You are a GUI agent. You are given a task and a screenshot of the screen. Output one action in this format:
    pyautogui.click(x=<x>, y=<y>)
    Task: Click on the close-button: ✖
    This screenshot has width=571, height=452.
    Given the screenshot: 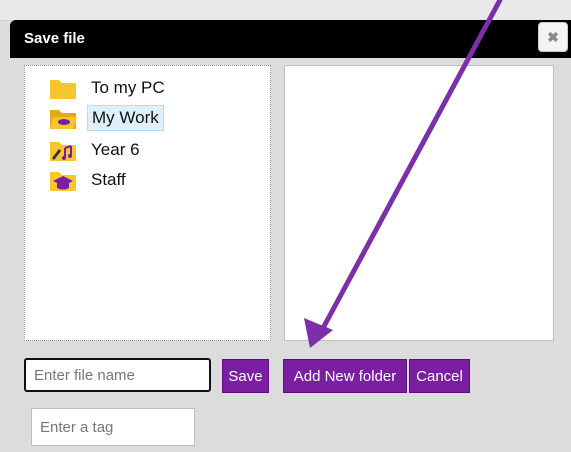 What is the action you would take?
    pyautogui.click(x=553, y=37)
    